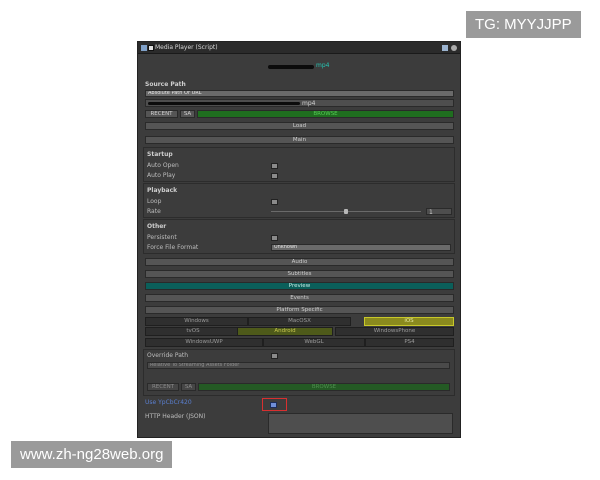 The image size is (600, 480). I want to click on preview-section-header: Preview, so click(299, 286).